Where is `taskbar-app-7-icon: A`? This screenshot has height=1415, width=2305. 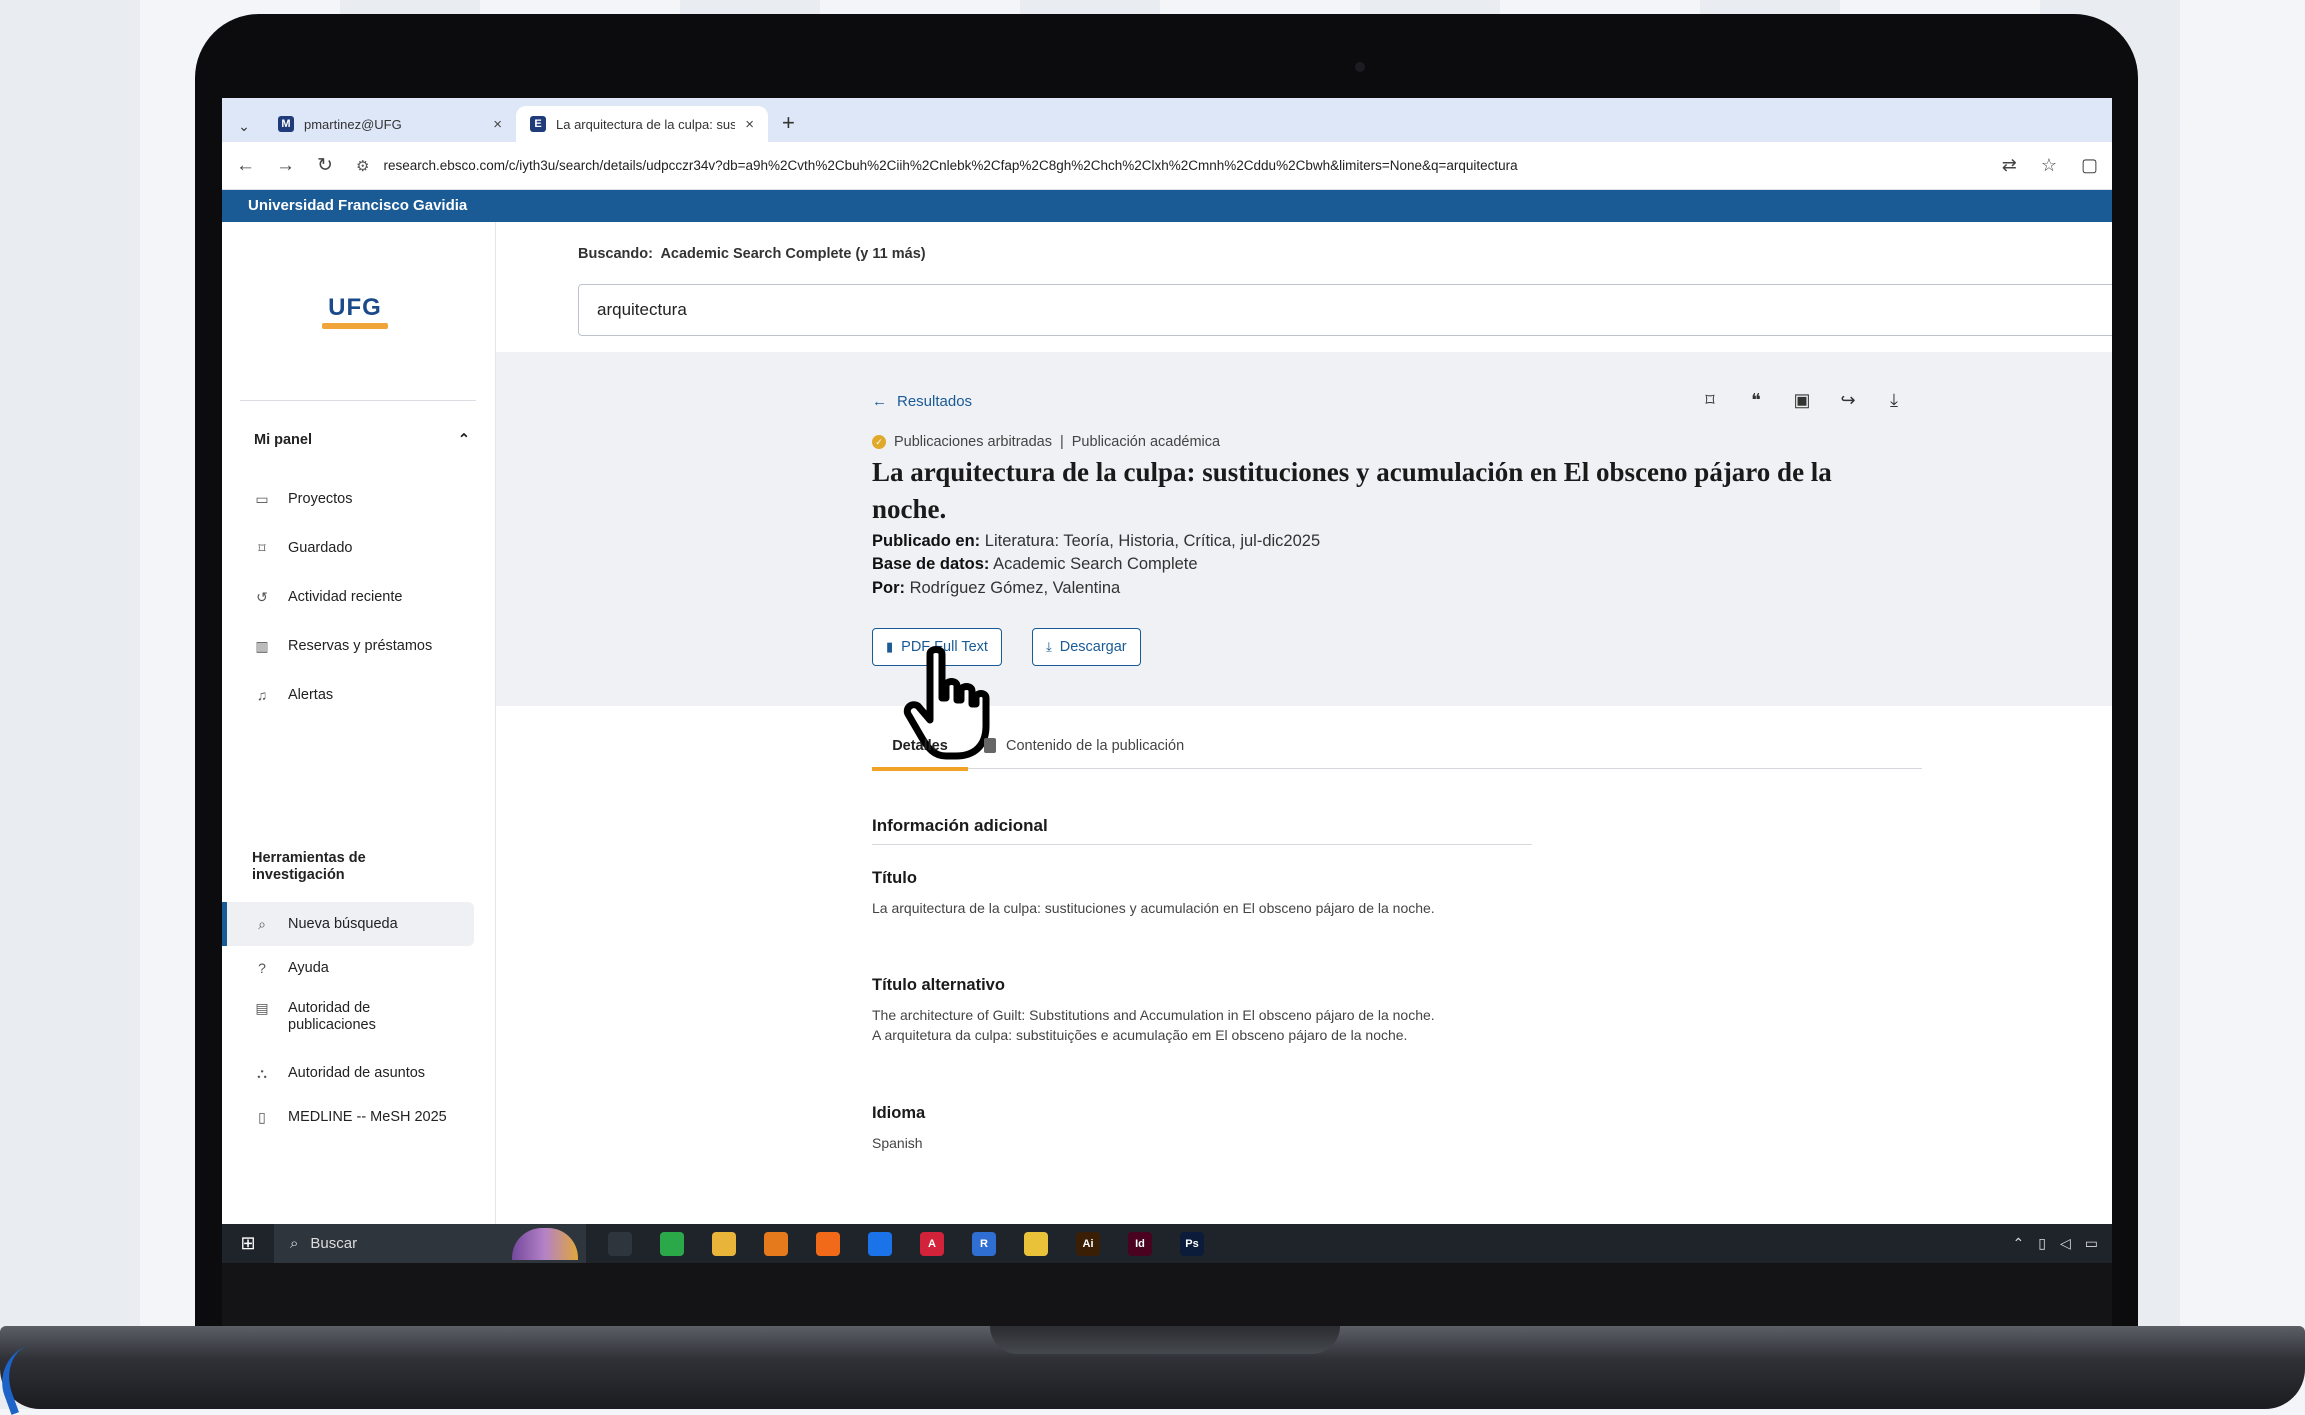 taskbar-app-7-icon: A is located at coordinates (932, 1244).